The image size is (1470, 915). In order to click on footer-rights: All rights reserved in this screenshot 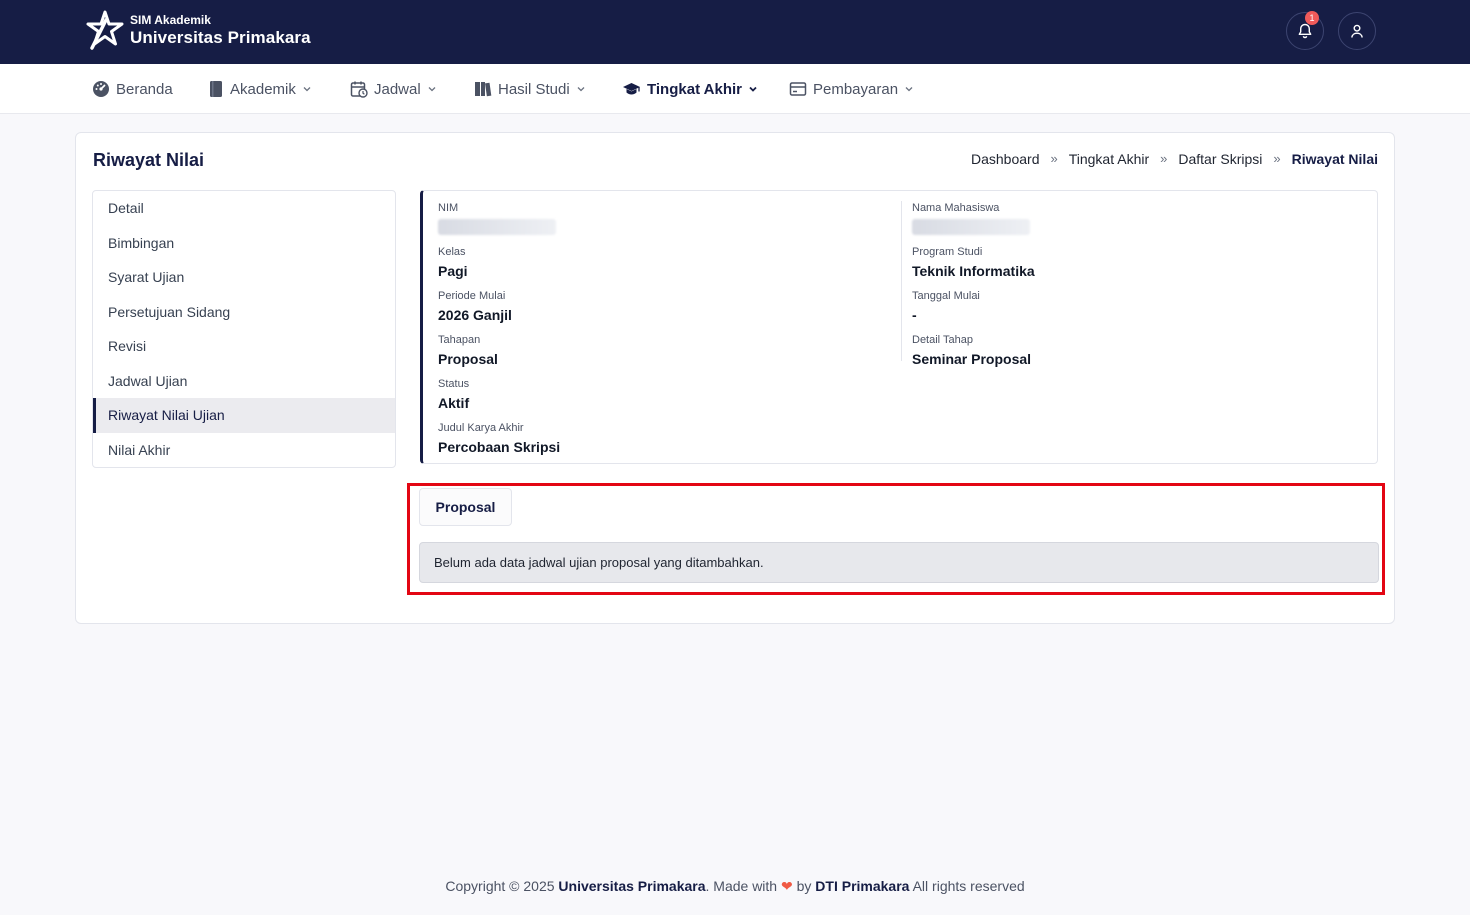, I will do `click(968, 886)`.